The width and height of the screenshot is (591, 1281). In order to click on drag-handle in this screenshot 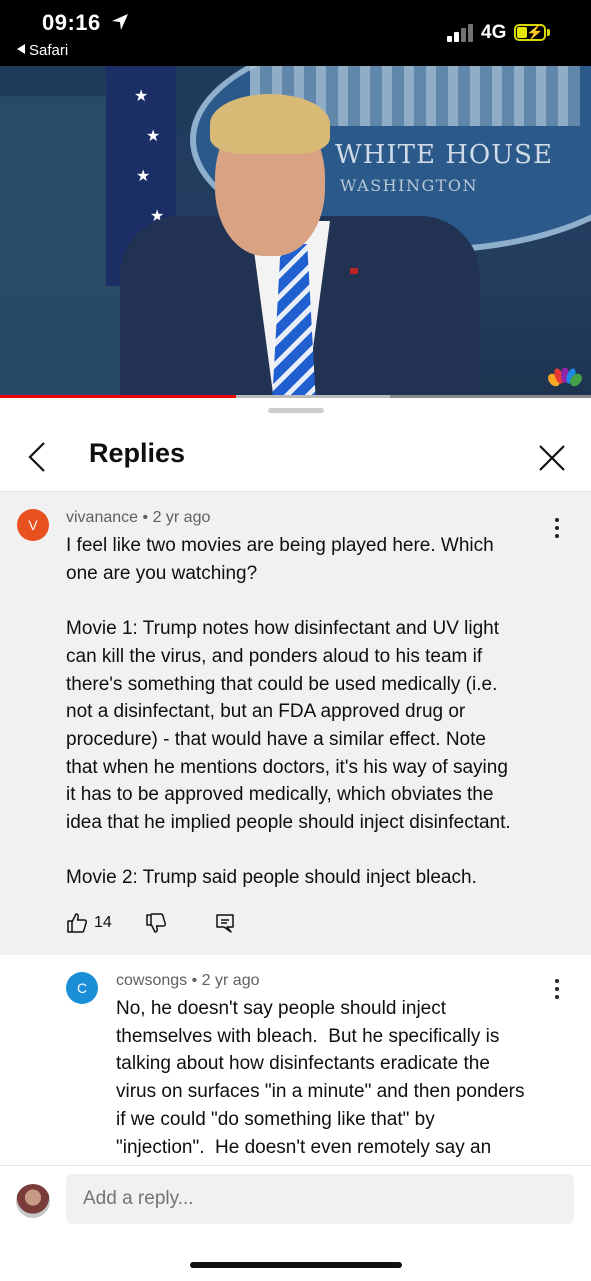, I will do `click(296, 410)`.